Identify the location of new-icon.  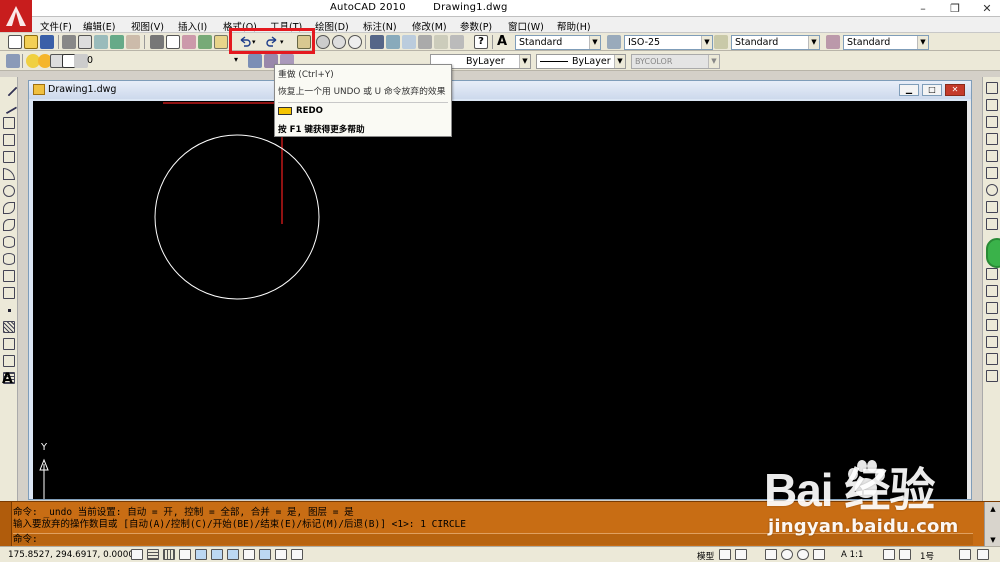
(15, 42).